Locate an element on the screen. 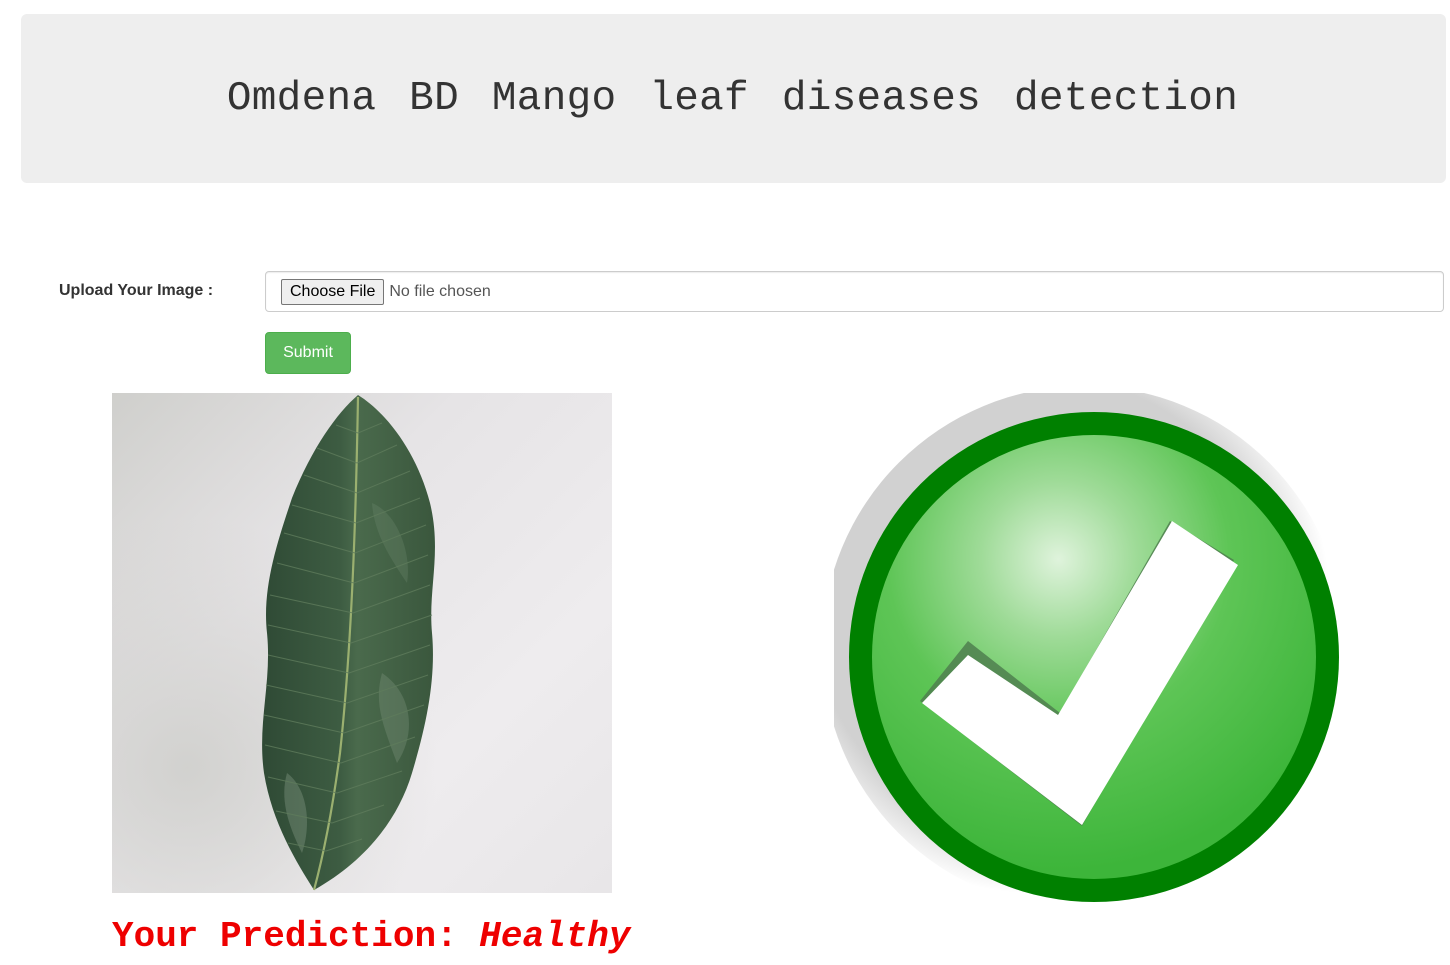  choose-file-button: Choose File is located at coordinates (333, 291).